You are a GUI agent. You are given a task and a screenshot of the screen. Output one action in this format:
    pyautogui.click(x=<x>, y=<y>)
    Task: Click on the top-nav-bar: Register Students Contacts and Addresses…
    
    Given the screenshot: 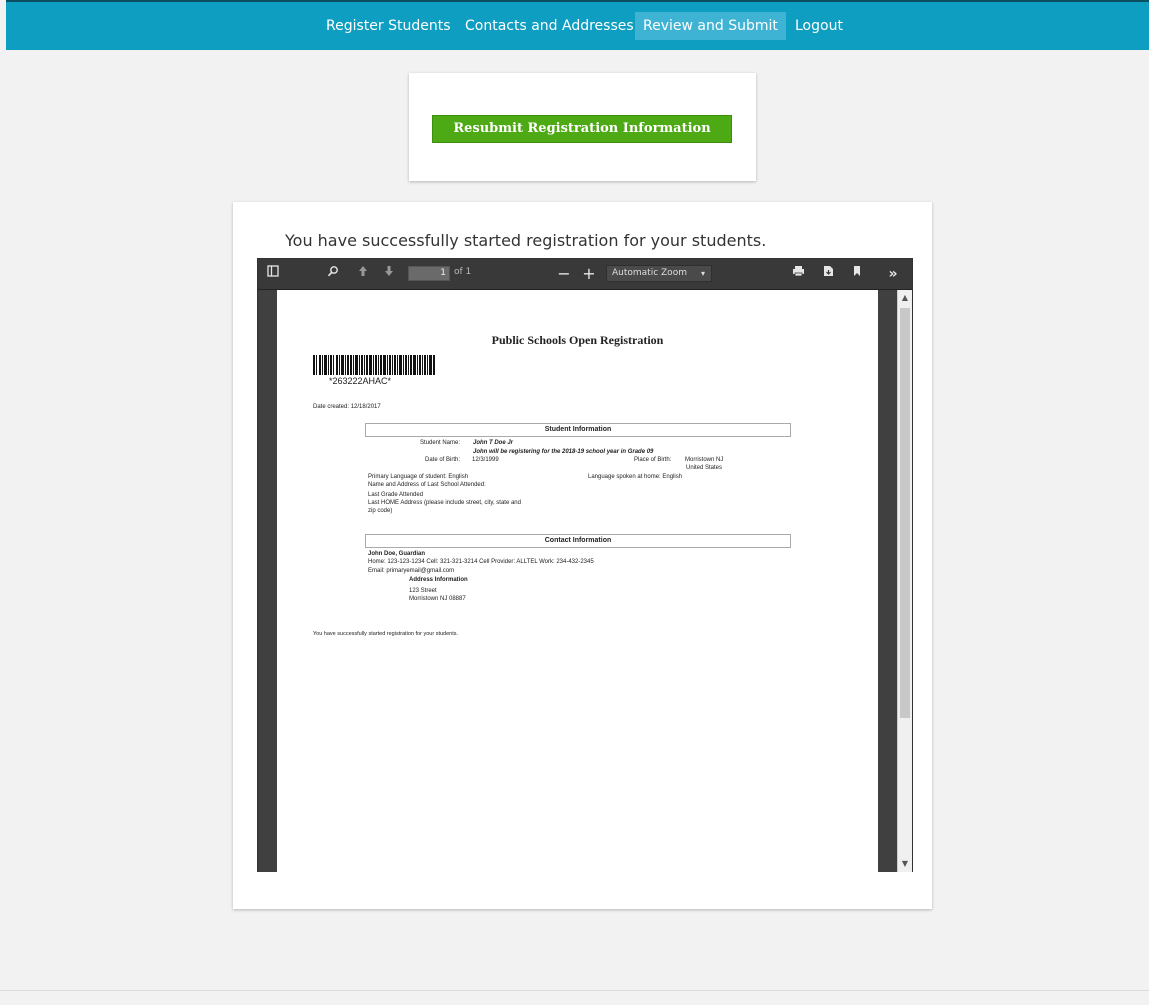 What is the action you would take?
    pyautogui.click(x=577, y=25)
    